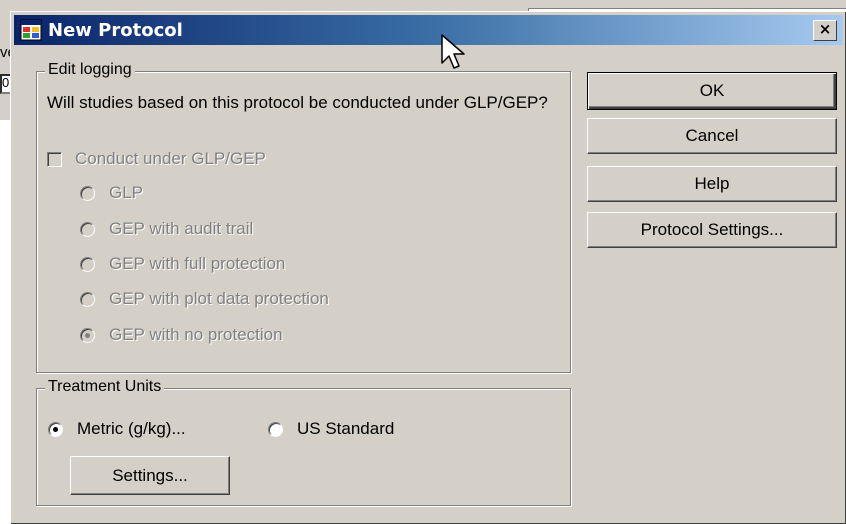 The width and height of the screenshot is (846, 524). I want to click on title-bar: New Protocol ×, so click(428, 30).